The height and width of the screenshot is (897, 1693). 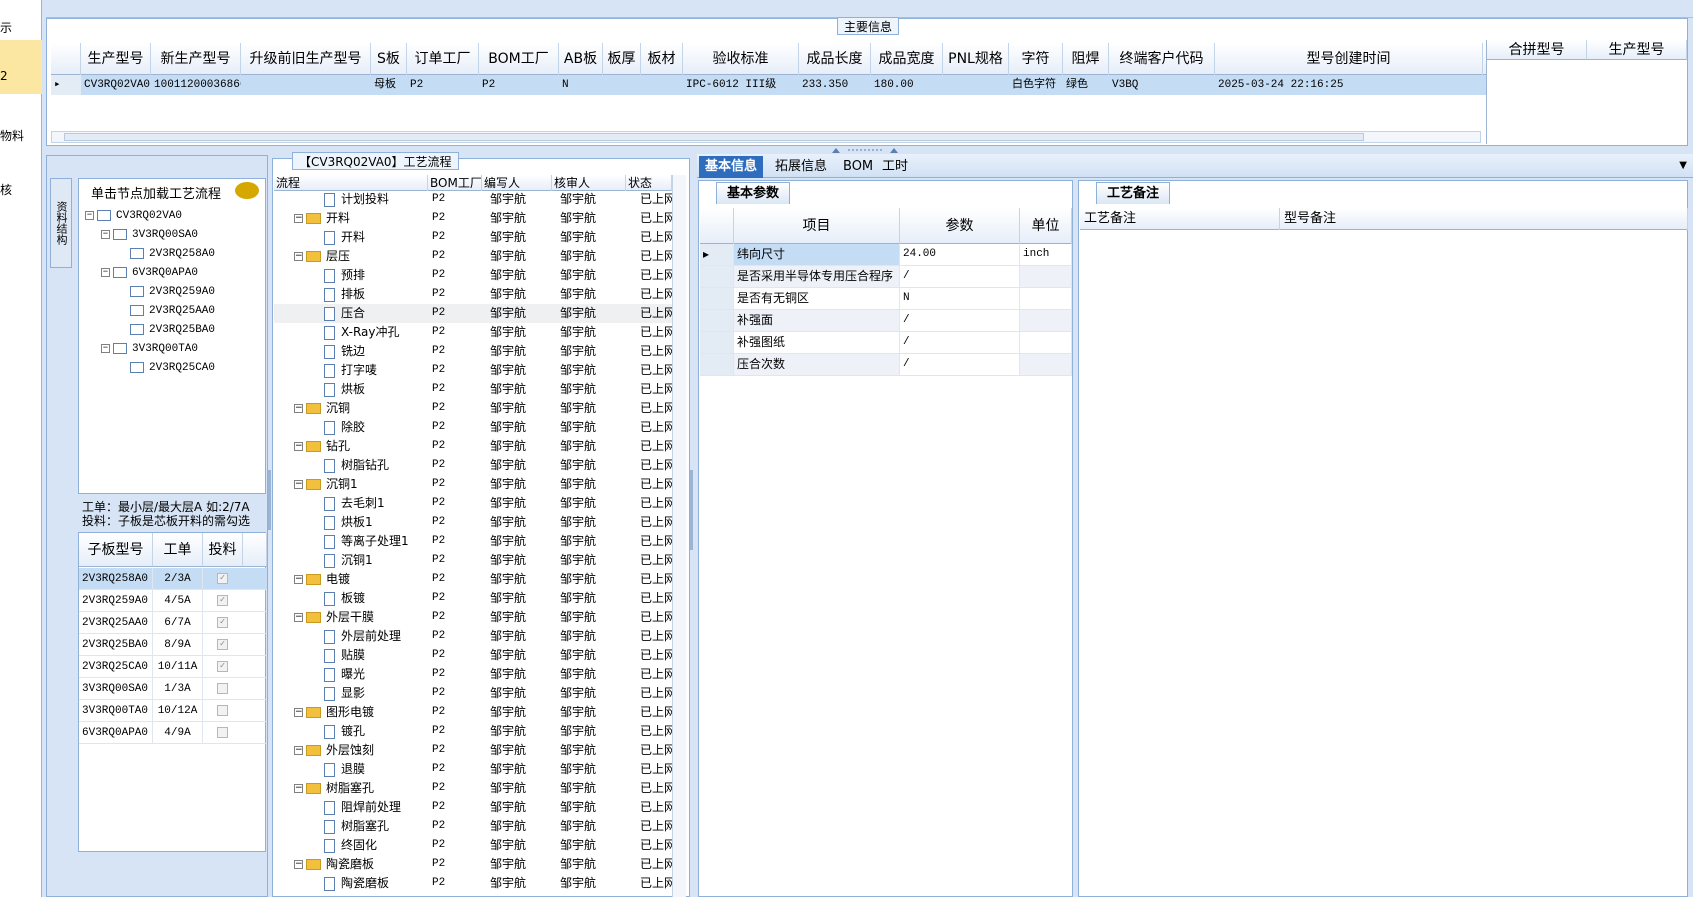 I want to click on proc-col-header: 流程, so click(x=351, y=183).